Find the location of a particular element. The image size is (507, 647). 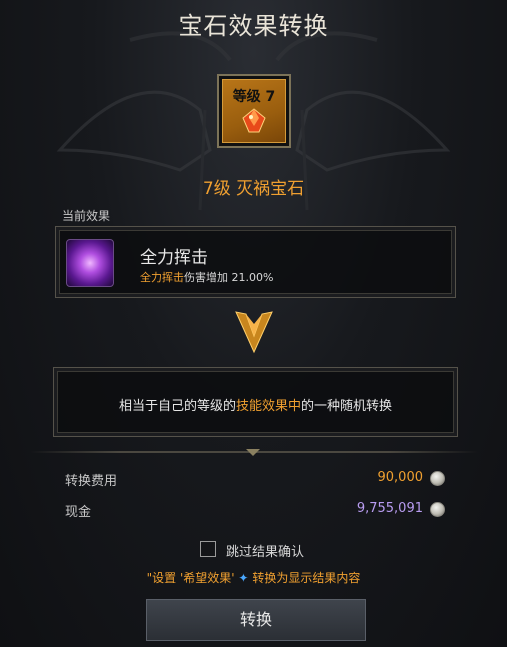

divider-notch-icon is located at coordinates (253, 452).